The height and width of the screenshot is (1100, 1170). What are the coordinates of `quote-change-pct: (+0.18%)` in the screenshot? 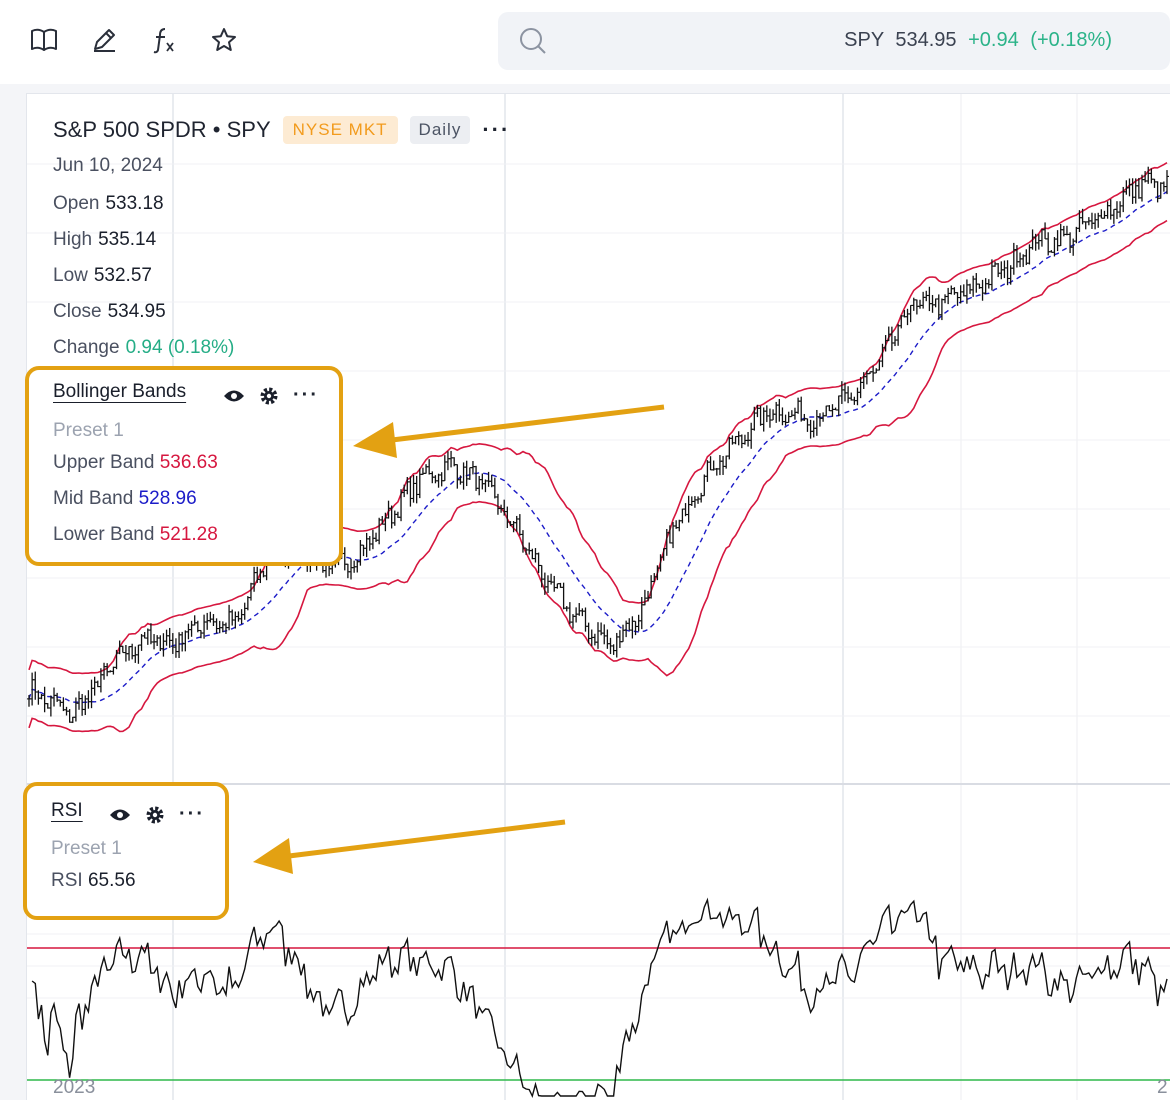 It's located at (1071, 40).